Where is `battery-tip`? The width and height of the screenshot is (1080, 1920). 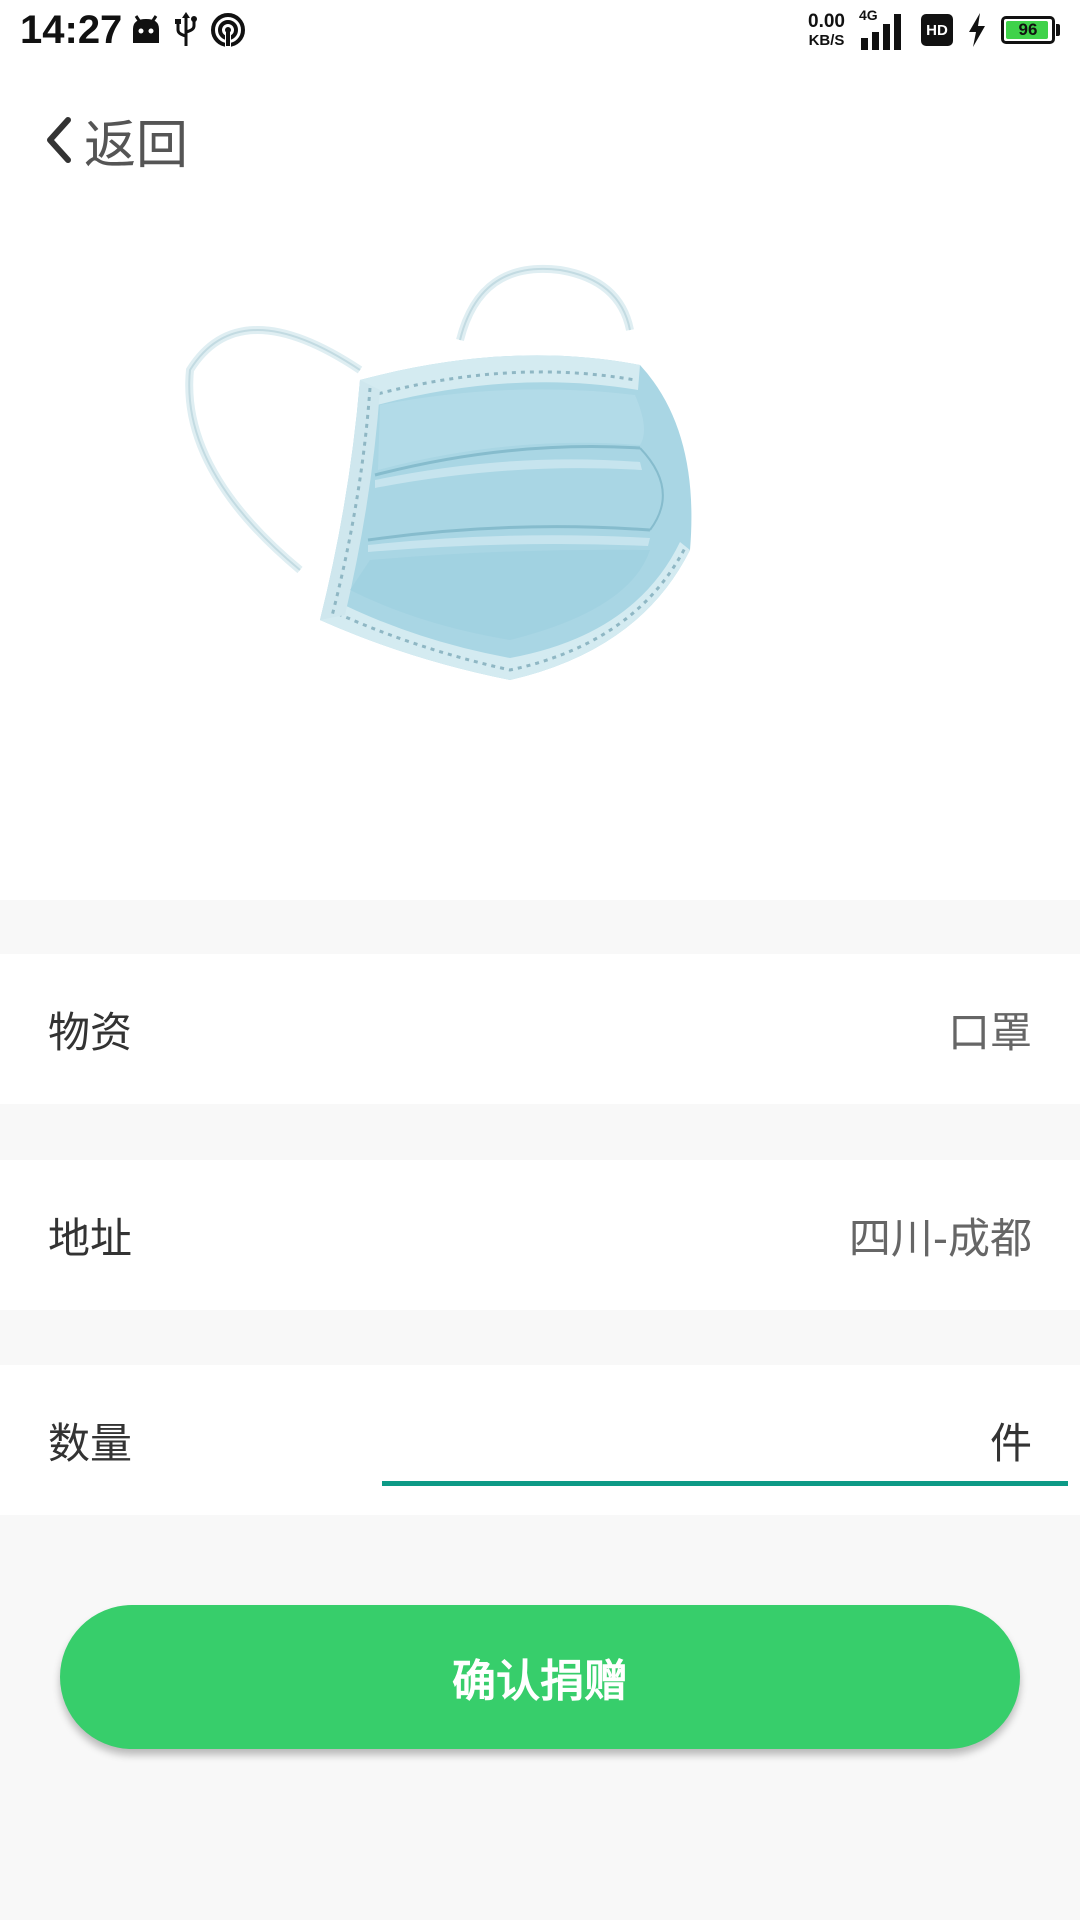
battery-tip is located at coordinates (1058, 30).